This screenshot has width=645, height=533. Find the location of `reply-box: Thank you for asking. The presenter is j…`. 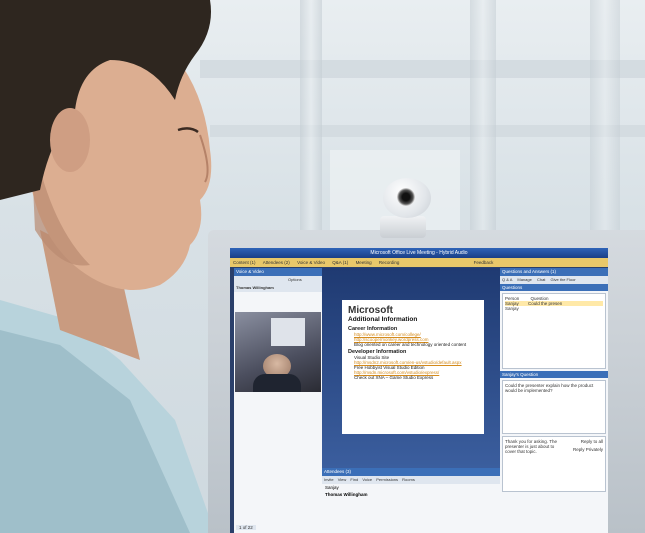

reply-box: Thank you for asking. The presenter is j… is located at coordinates (554, 464).